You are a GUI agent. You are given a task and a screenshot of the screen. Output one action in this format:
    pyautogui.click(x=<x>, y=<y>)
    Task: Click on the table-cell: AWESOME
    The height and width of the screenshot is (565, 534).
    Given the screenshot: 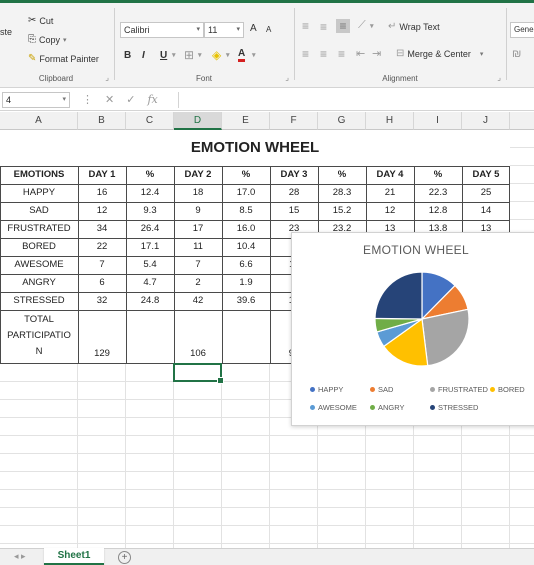 What is the action you would take?
    pyautogui.click(x=39, y=265)
    